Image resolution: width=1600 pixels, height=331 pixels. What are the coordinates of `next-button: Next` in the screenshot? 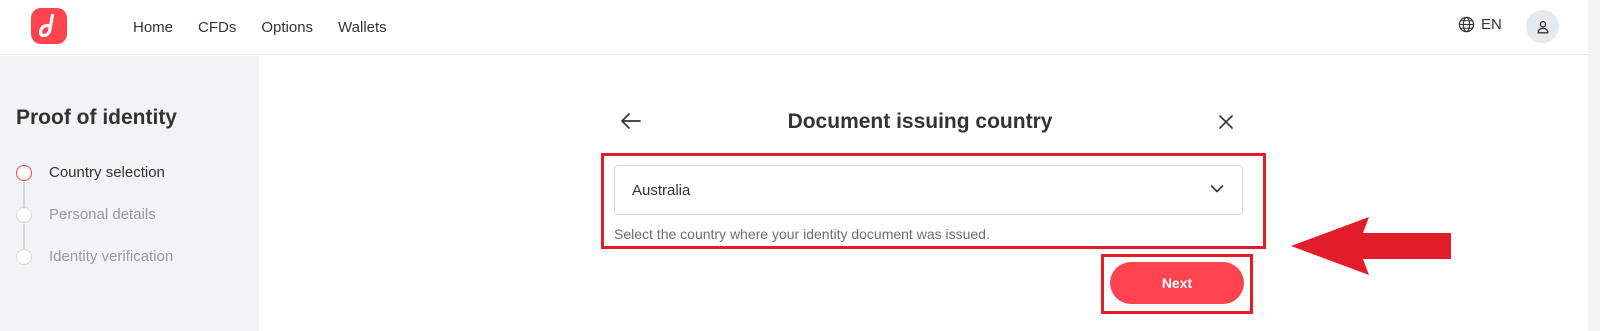 It's located at (1177, 283).